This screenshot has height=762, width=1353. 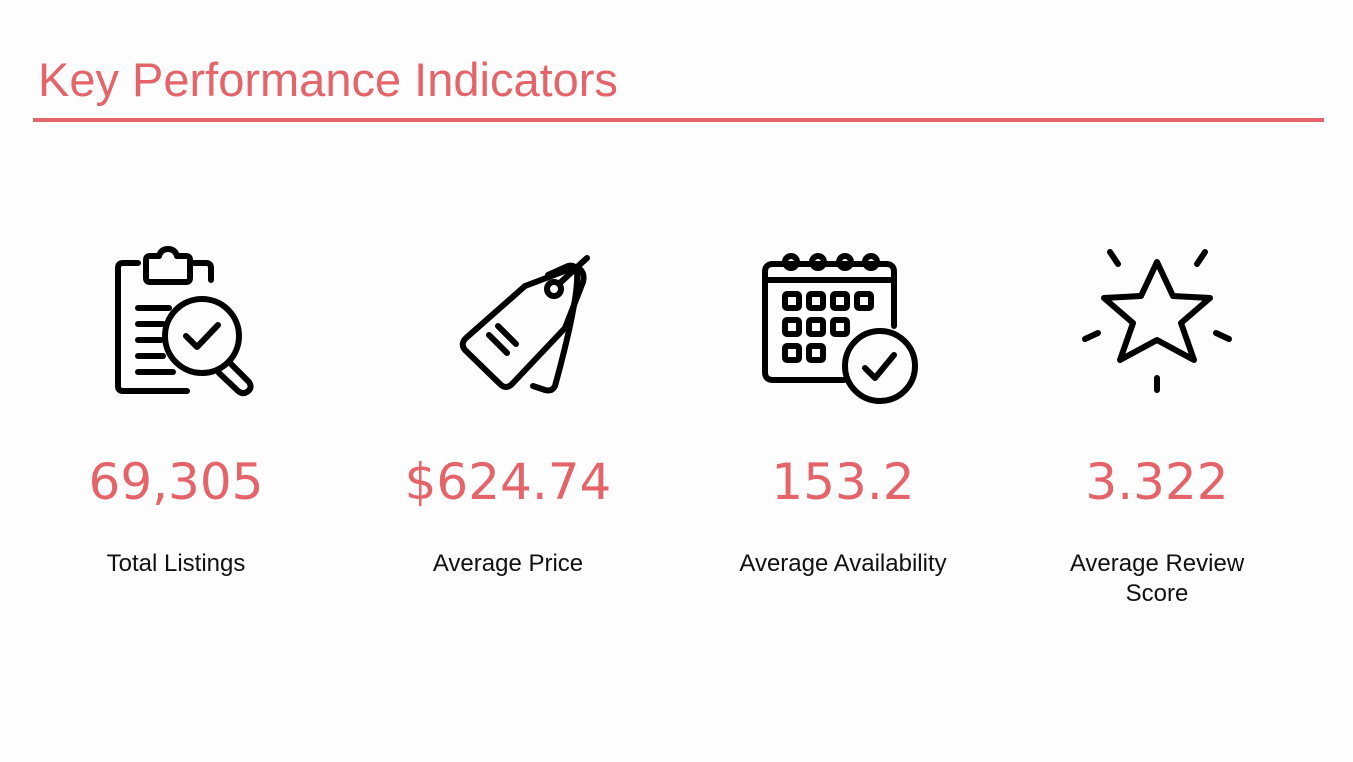 What do you see at coordinates (508, 563) in the screenshot?
I see `kpi-label-average-price: Average Price` at bounding box center [508, 563].